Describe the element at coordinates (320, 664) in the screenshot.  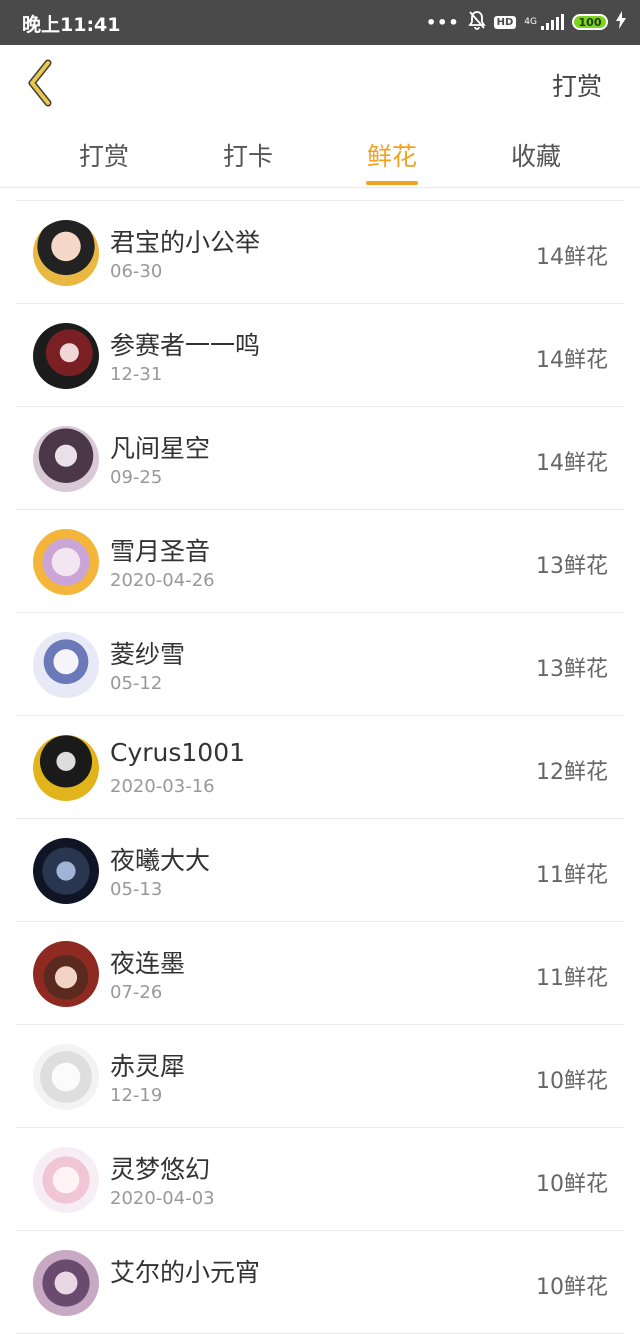
I see `list-item: 菱纱雪 05-12 13鲜花` at that location.